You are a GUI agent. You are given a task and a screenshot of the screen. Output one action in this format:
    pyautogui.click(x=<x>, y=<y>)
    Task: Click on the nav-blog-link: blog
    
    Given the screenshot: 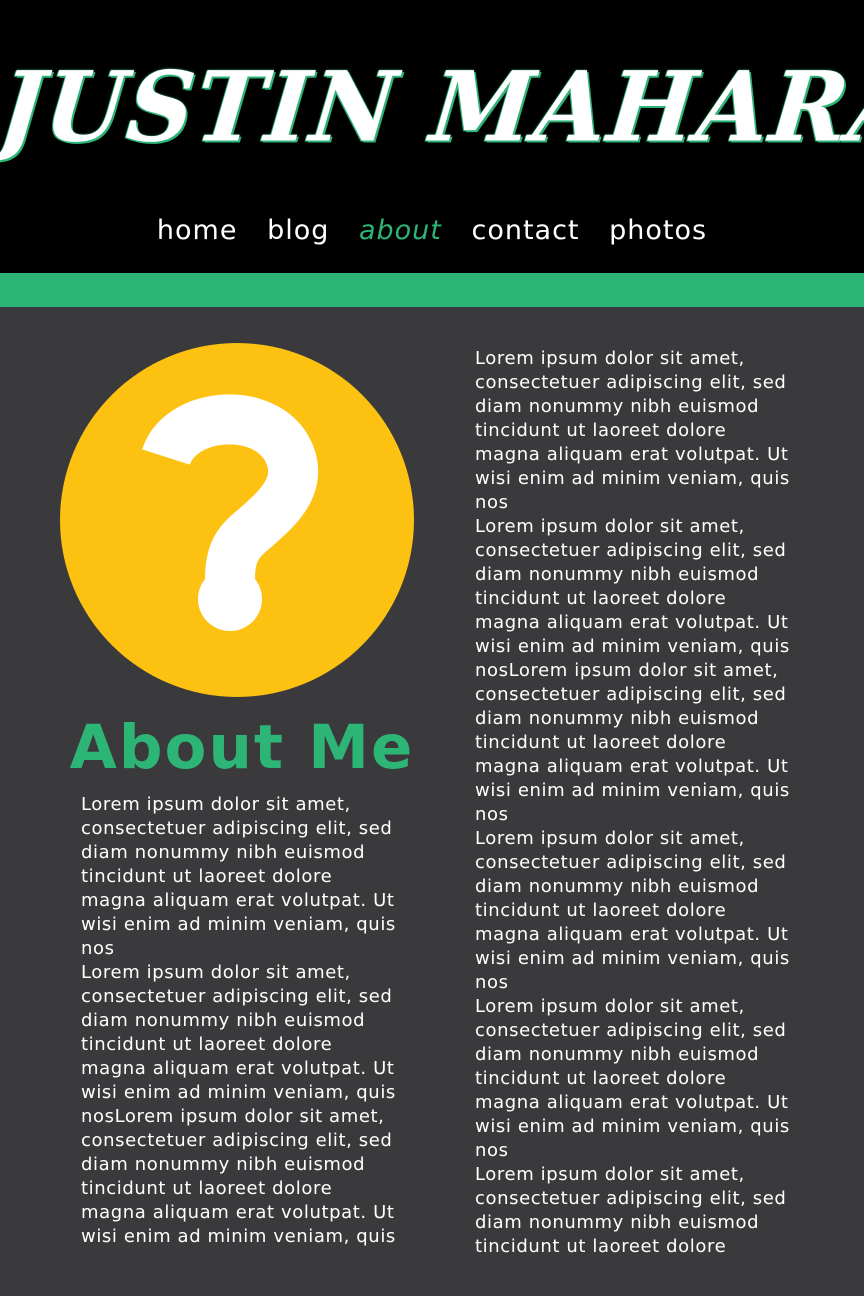 What is the action you would take?
    pyautogui.click(x=298, y=230)
    